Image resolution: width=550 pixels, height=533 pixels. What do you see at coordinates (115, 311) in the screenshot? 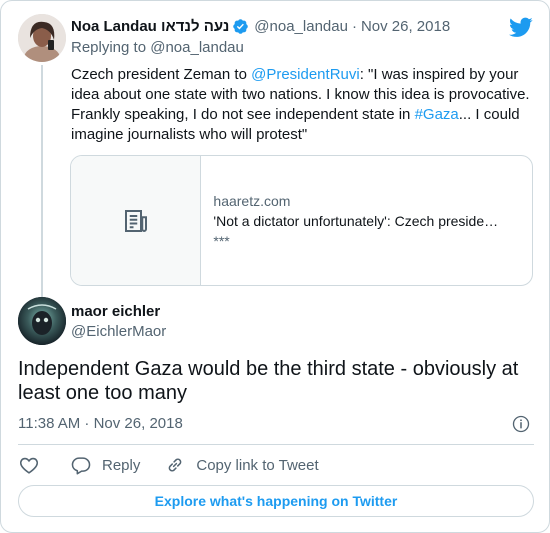
I see `author-name: maor eichler` at bounding box center [115, 311].